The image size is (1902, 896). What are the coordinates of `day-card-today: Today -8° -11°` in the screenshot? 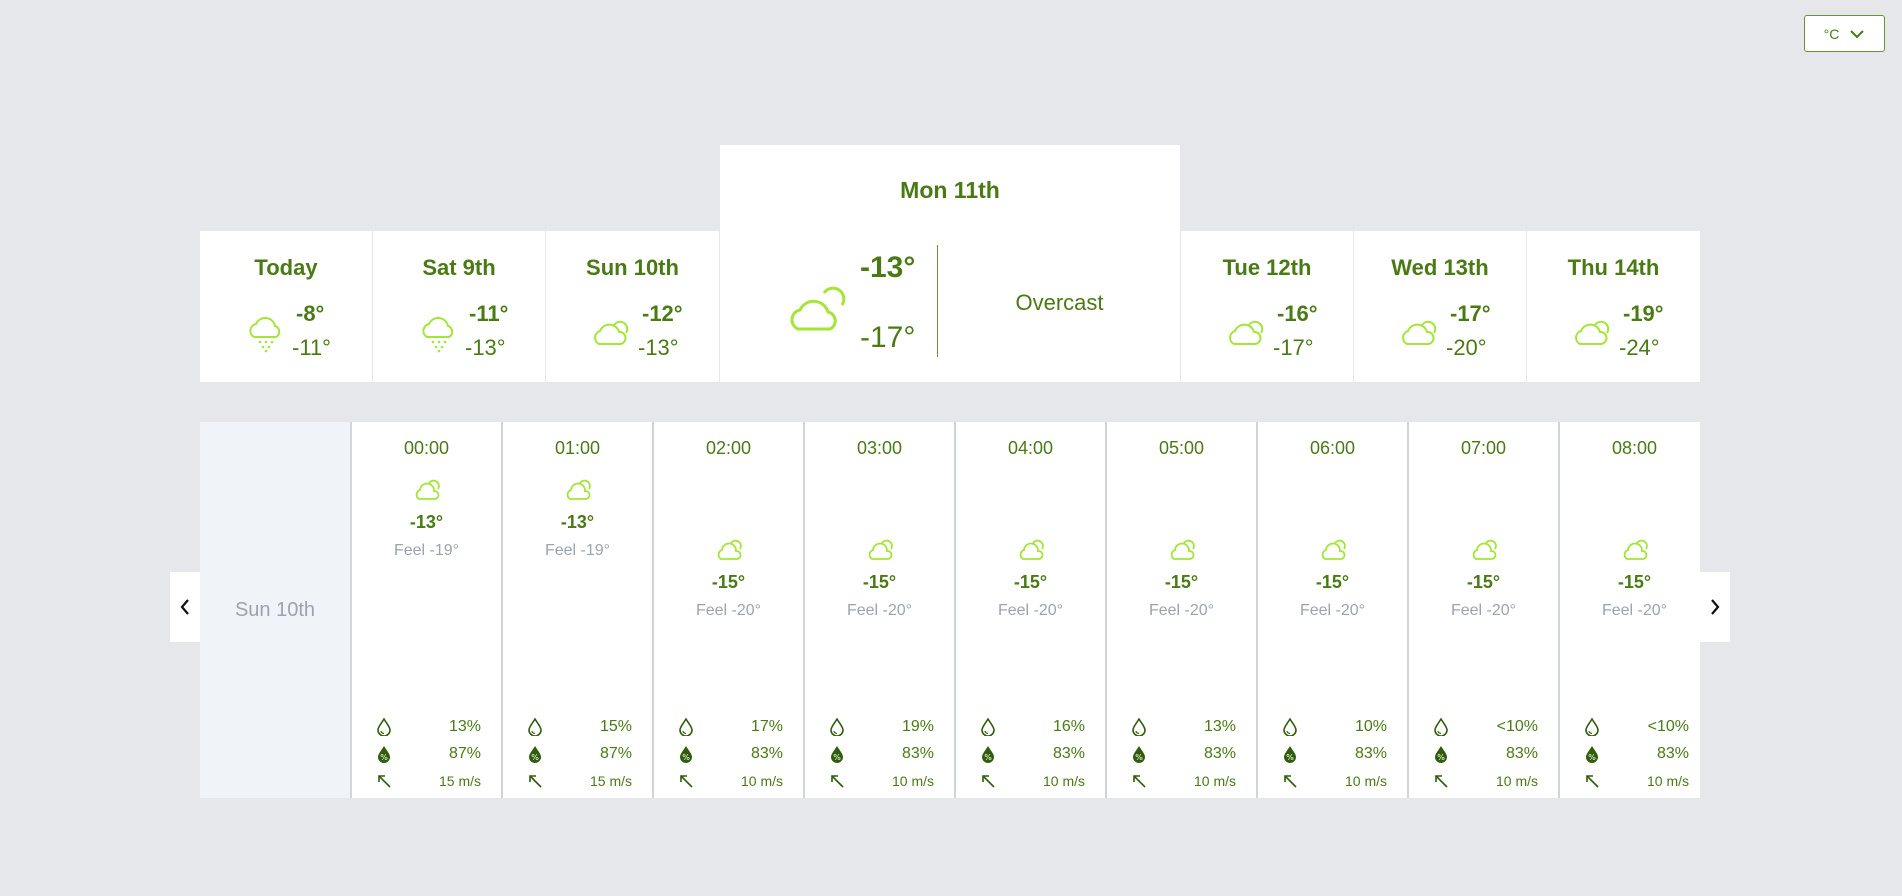 It's located at (286, 306).